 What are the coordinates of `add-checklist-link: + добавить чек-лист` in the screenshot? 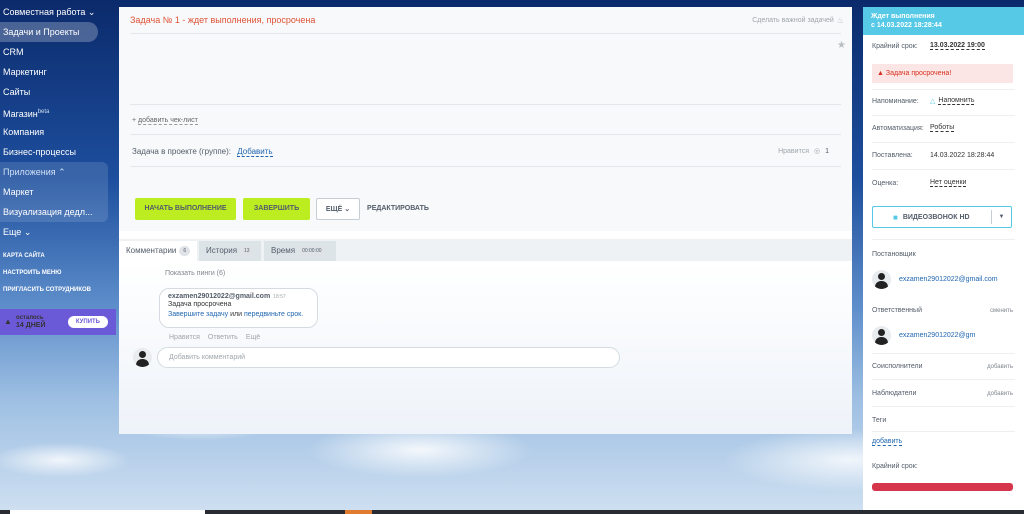 It's located at (165, 121).